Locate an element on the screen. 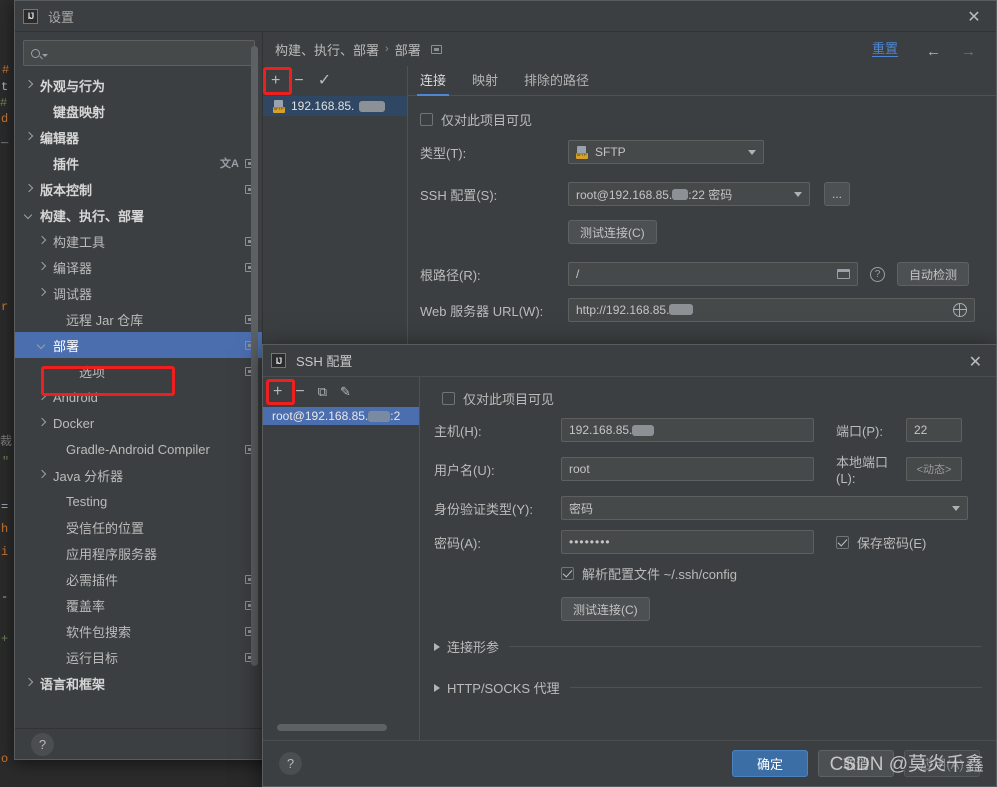 The height and width of the screenshot is (787, 997). set-default-server-button: ✓ is located at coordinates (324, 81).